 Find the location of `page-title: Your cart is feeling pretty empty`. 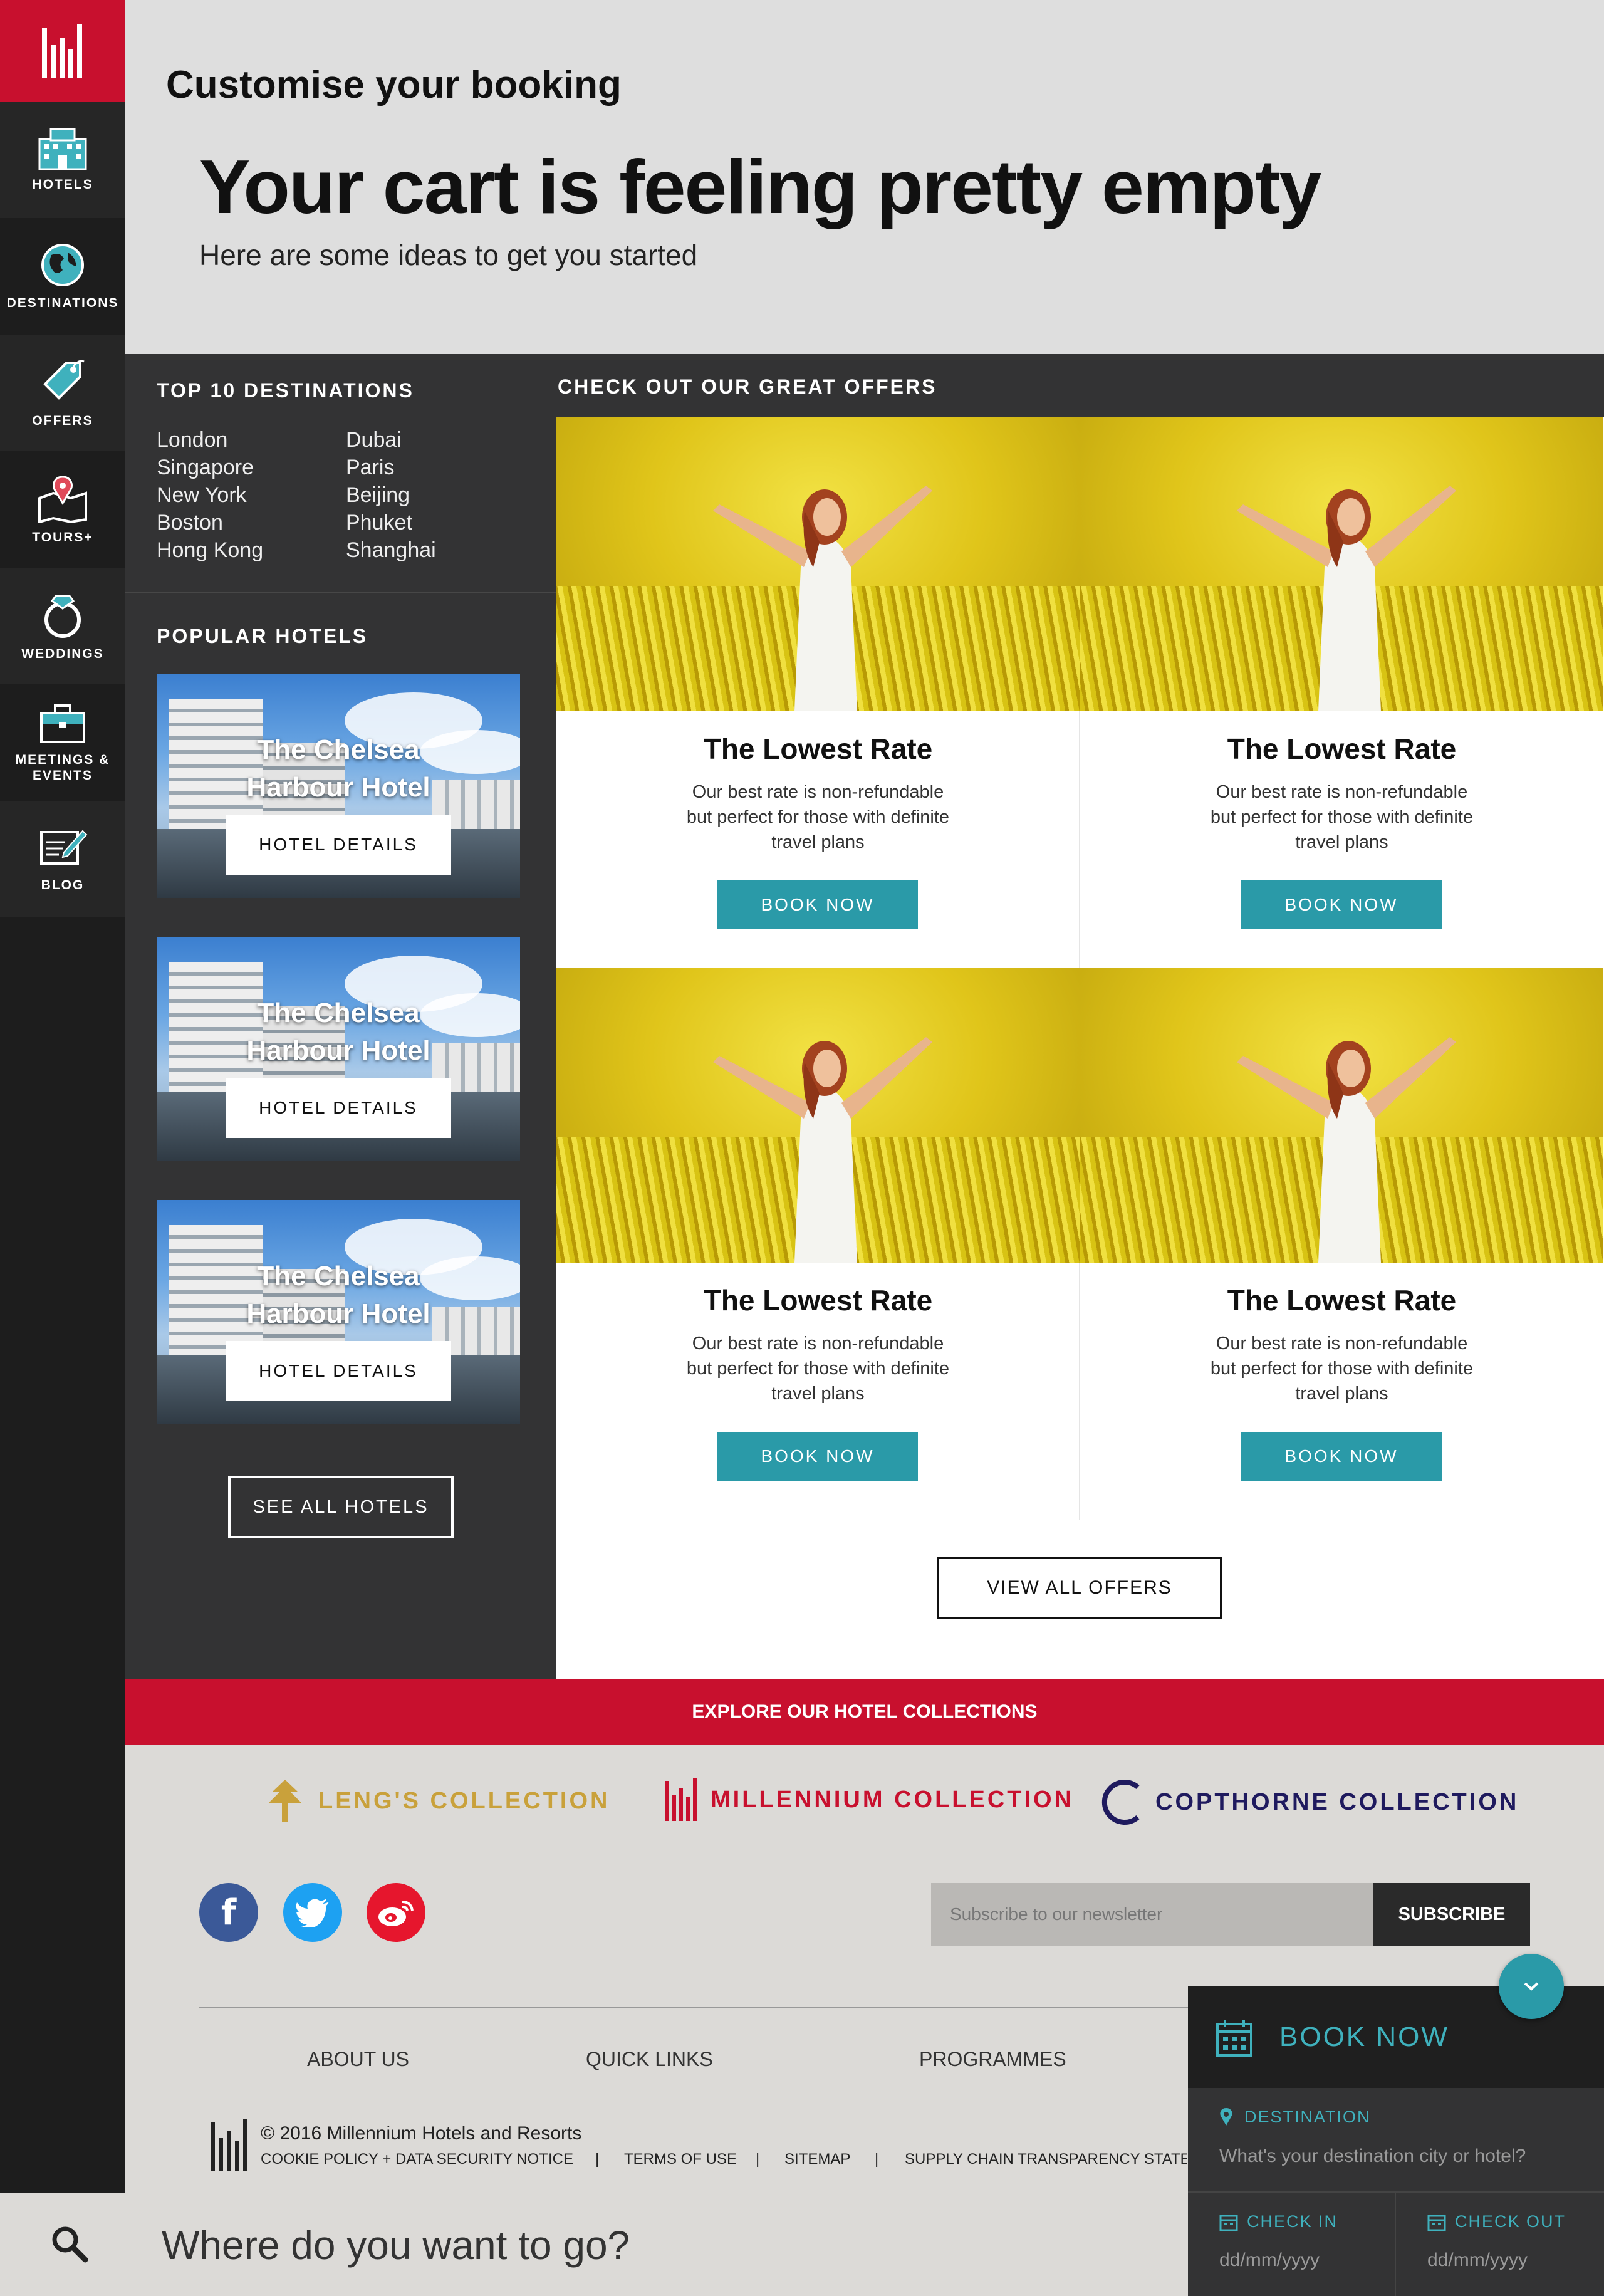

page-title: Your cart is feeling pretty empty is located at coordinates (760, 186).